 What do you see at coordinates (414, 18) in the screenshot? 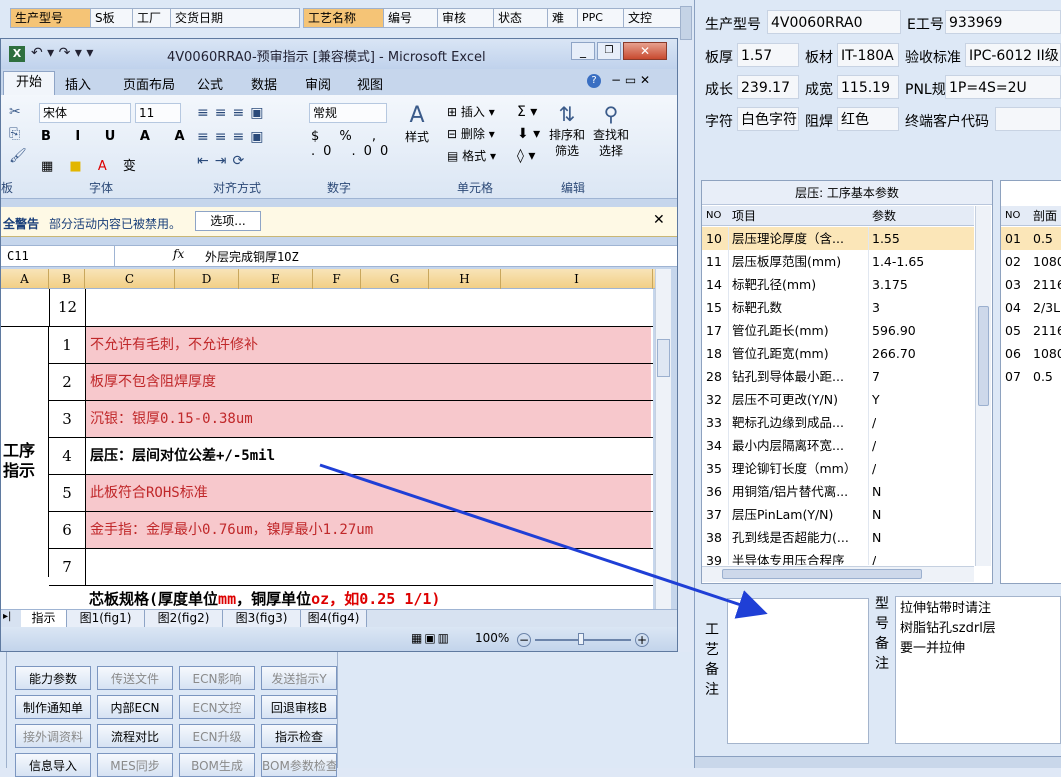
I see `header-number: 编号` at bounding box center [414, 18].